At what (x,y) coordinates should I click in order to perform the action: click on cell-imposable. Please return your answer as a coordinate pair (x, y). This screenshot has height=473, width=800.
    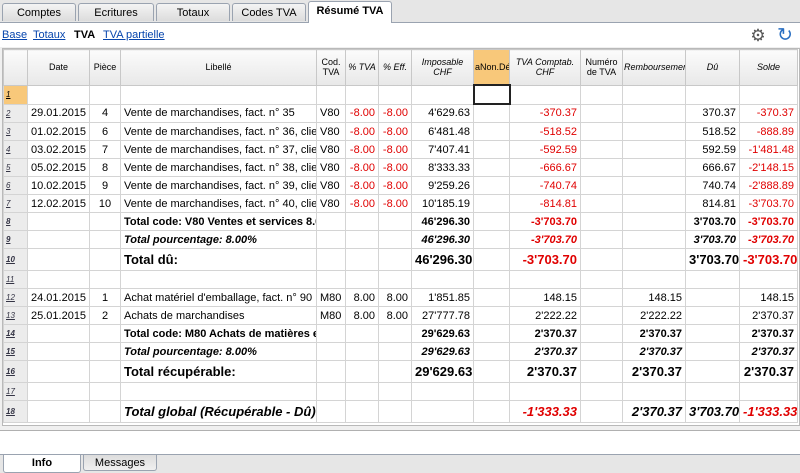
    Looking at the image, I should click on (442, 279).